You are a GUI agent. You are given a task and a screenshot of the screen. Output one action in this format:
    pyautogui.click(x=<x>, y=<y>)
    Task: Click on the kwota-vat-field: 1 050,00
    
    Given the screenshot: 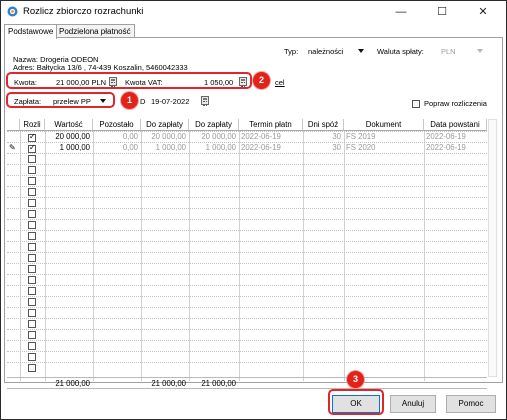 What is the action you would take?
    pyautogui.click(x=218, y=82)
    